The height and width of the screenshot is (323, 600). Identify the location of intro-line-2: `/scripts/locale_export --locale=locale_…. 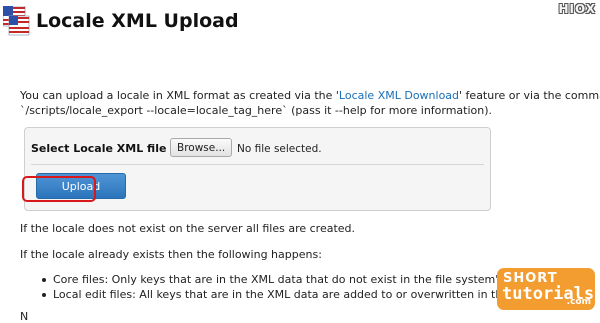
(256, 110).